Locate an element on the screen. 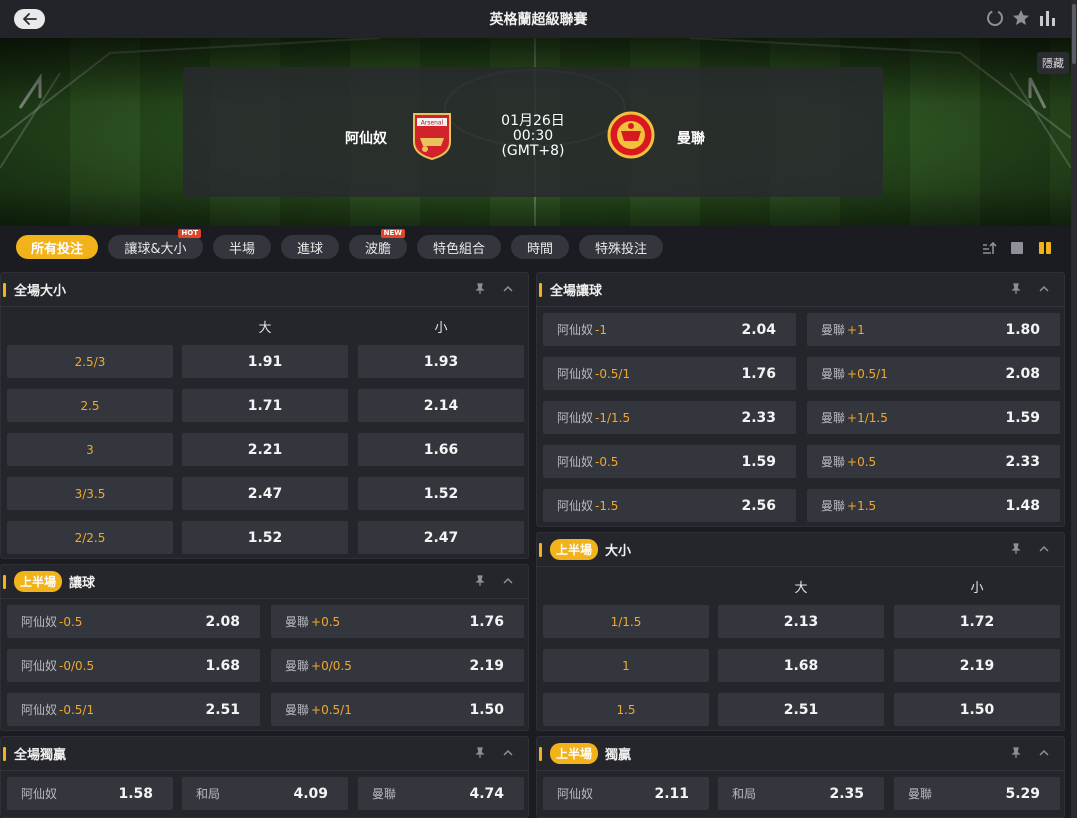  odds-value: 2.51 is located at coordinates (801, 709).